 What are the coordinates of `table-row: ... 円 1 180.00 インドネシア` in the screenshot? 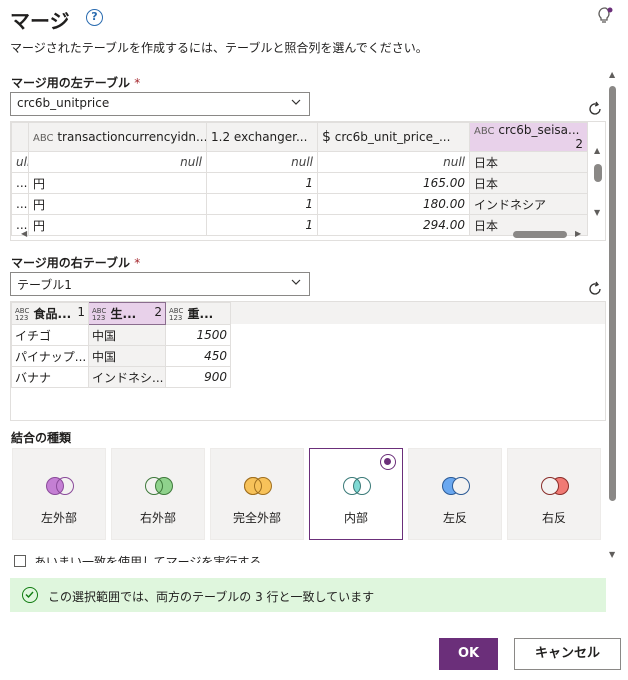 It's located at (299, 204).